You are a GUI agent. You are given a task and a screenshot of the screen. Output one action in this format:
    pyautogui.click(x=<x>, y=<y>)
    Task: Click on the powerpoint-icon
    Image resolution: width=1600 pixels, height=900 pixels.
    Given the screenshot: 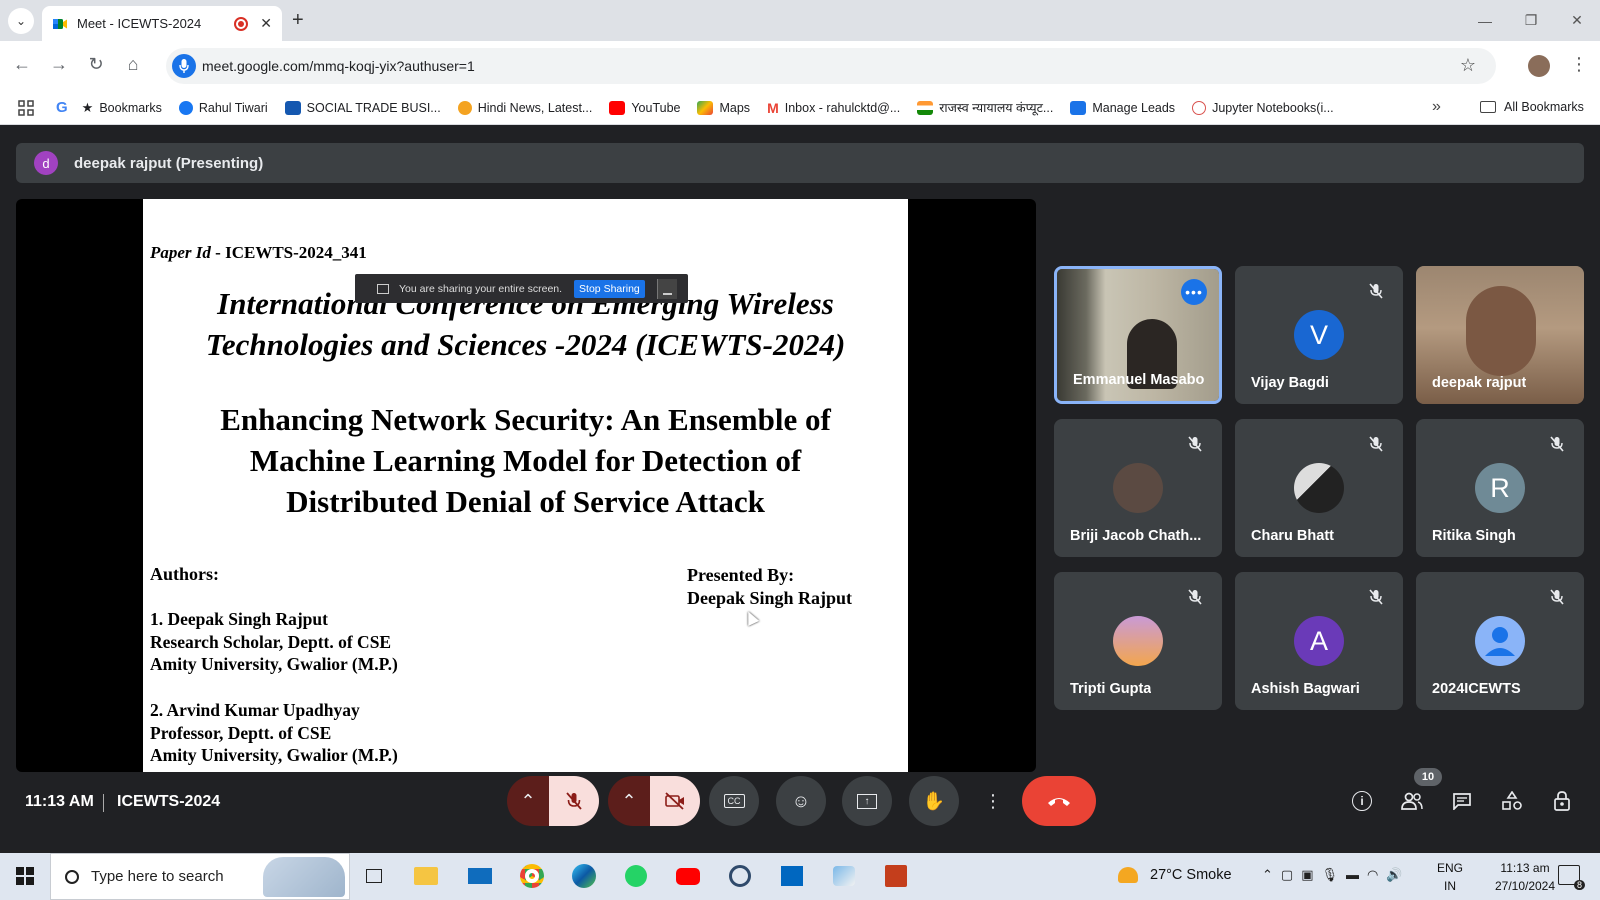 What is the action you would take?
    pyautogui.click(x=896, y=876)
    